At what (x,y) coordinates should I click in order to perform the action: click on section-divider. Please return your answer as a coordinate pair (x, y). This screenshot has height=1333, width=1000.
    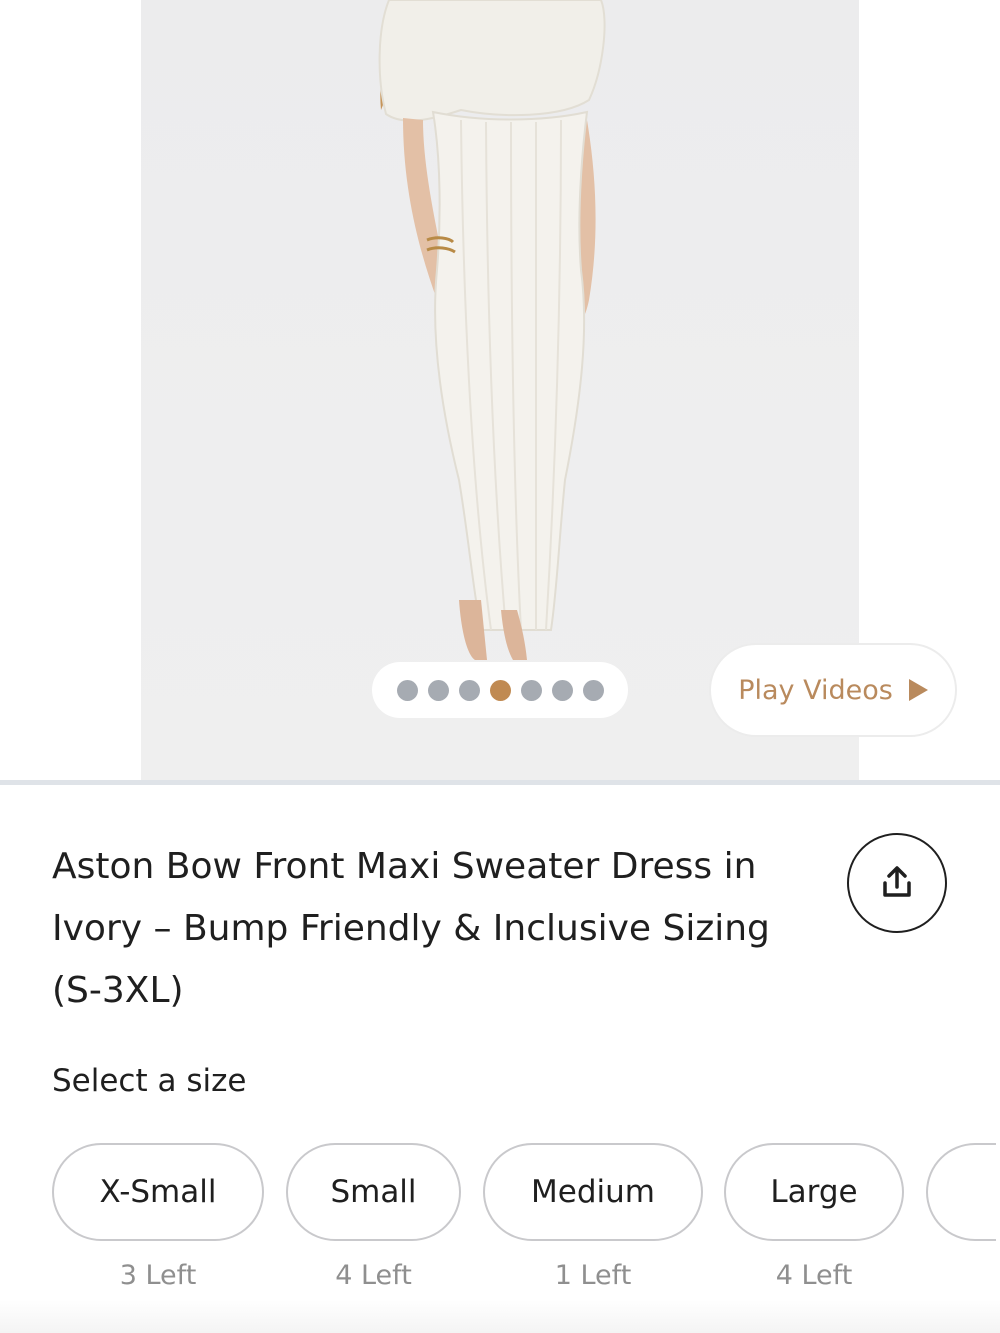
    Looking at the image, I should click on (500, 782).